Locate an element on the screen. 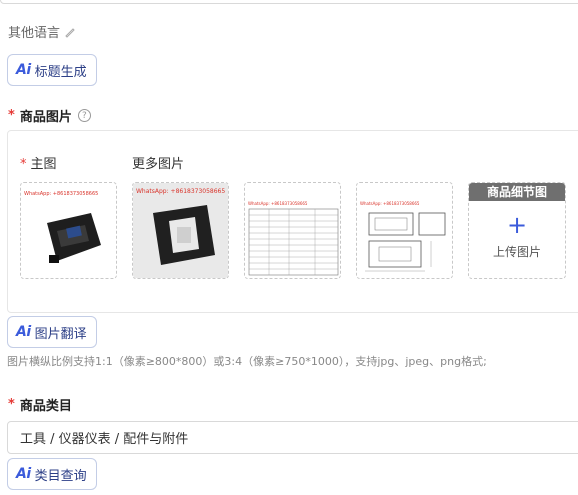  ai-image-translate-button: Ai 图片翻译 is located at coordinates (52, 332).